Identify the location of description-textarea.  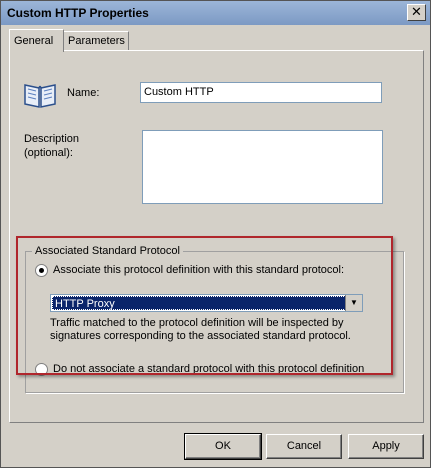
(262, 167).